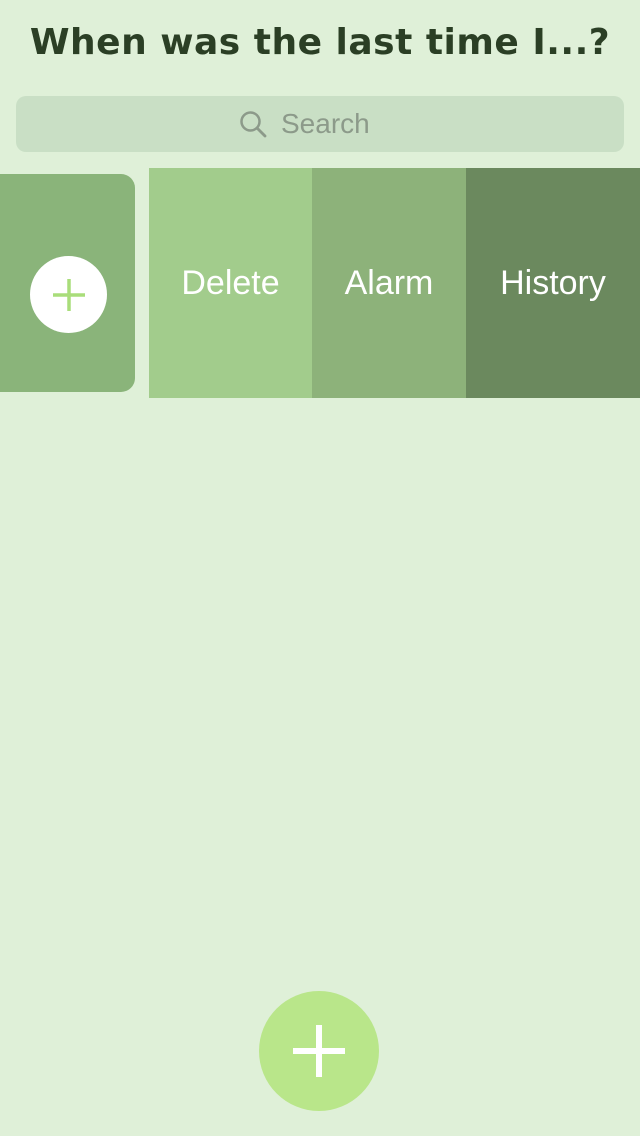 The image size is (640, 1136). What do you see at coordinates (389, 283) in the screenshot?
I see `alarm-action-button: Alarm` at bounding box center [389, 283].